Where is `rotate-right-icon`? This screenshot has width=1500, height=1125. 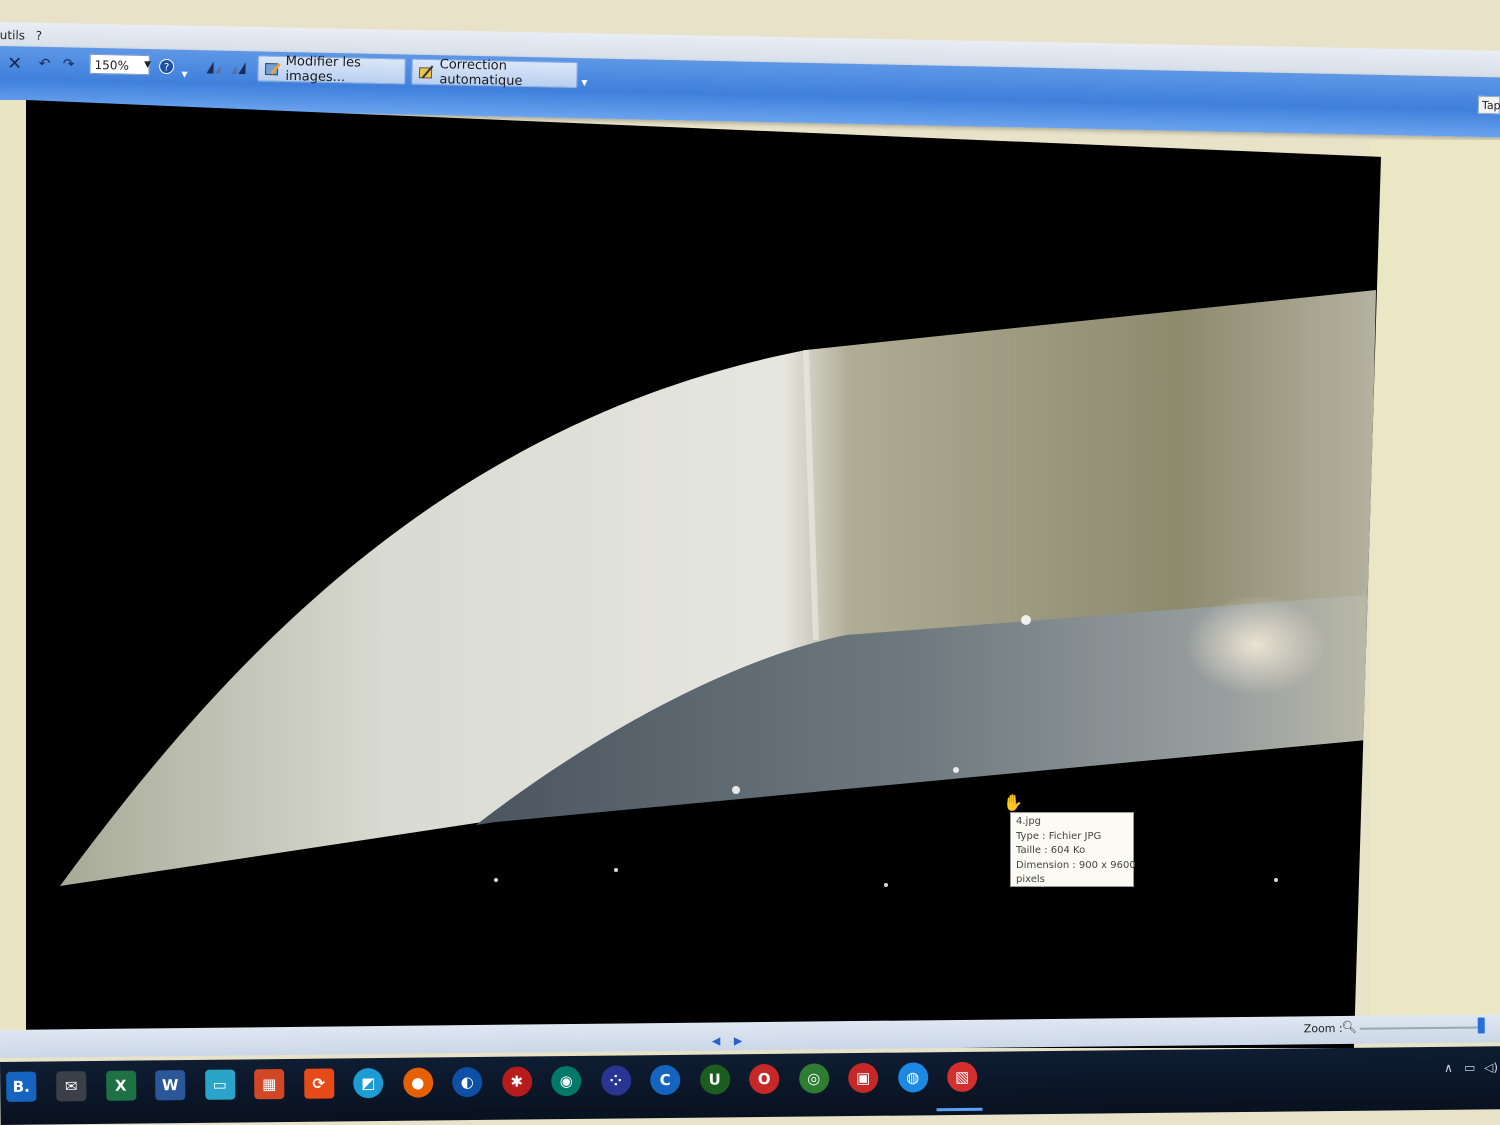
rotate-right-icon is located at coordinates (238, 68).